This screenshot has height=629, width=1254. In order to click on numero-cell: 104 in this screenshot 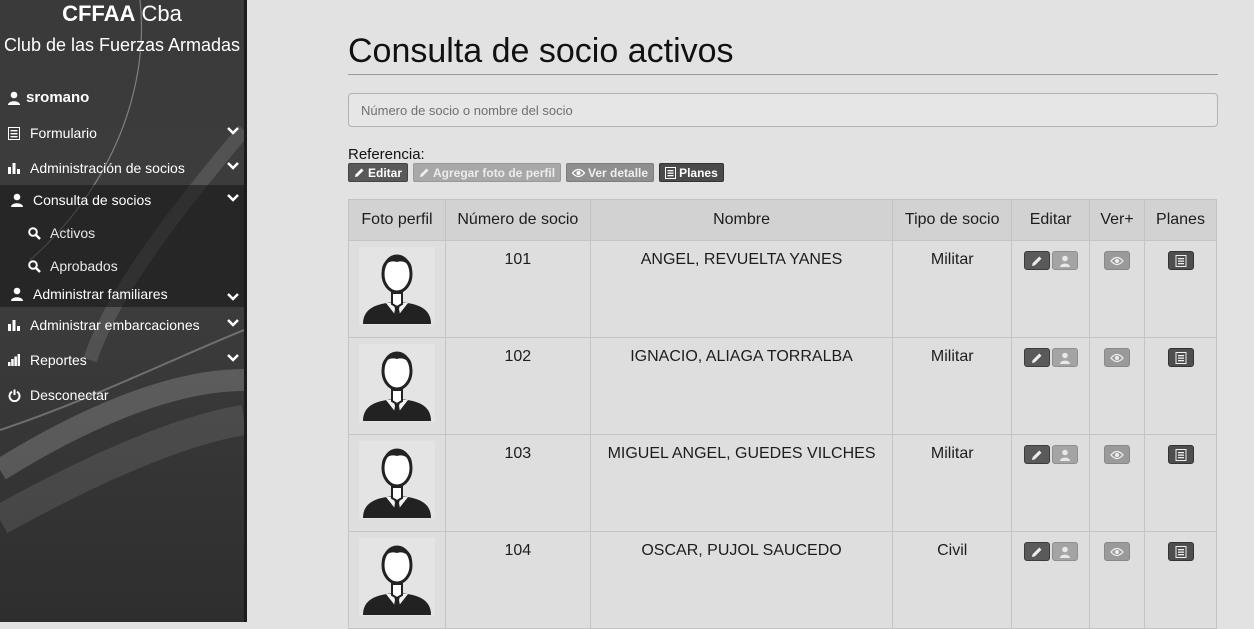, I will do `click(517, 580)`.